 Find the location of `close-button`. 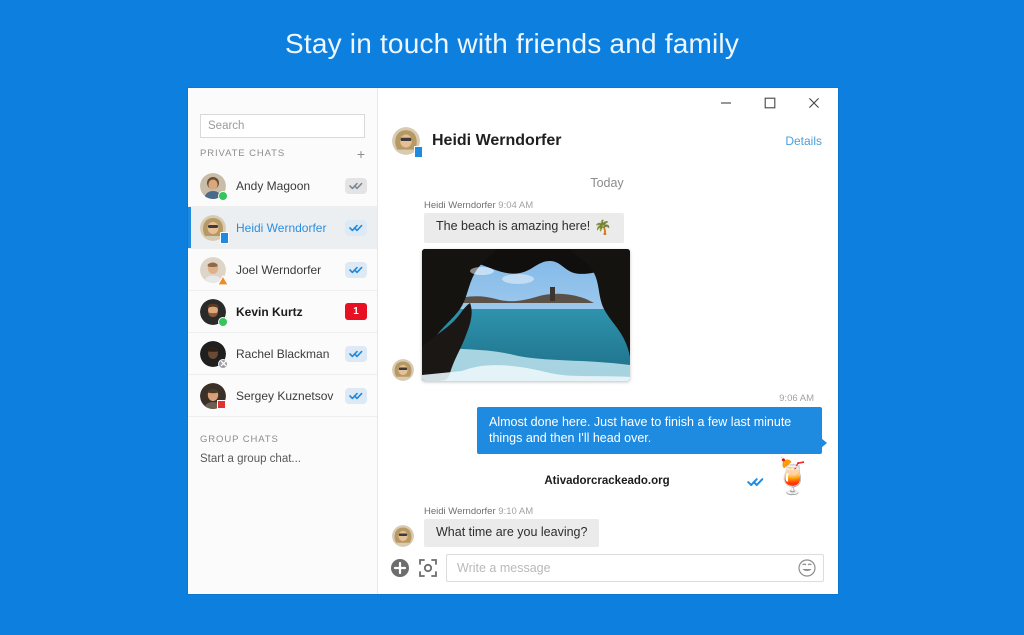

close-button is located at coordinates (814, 103).